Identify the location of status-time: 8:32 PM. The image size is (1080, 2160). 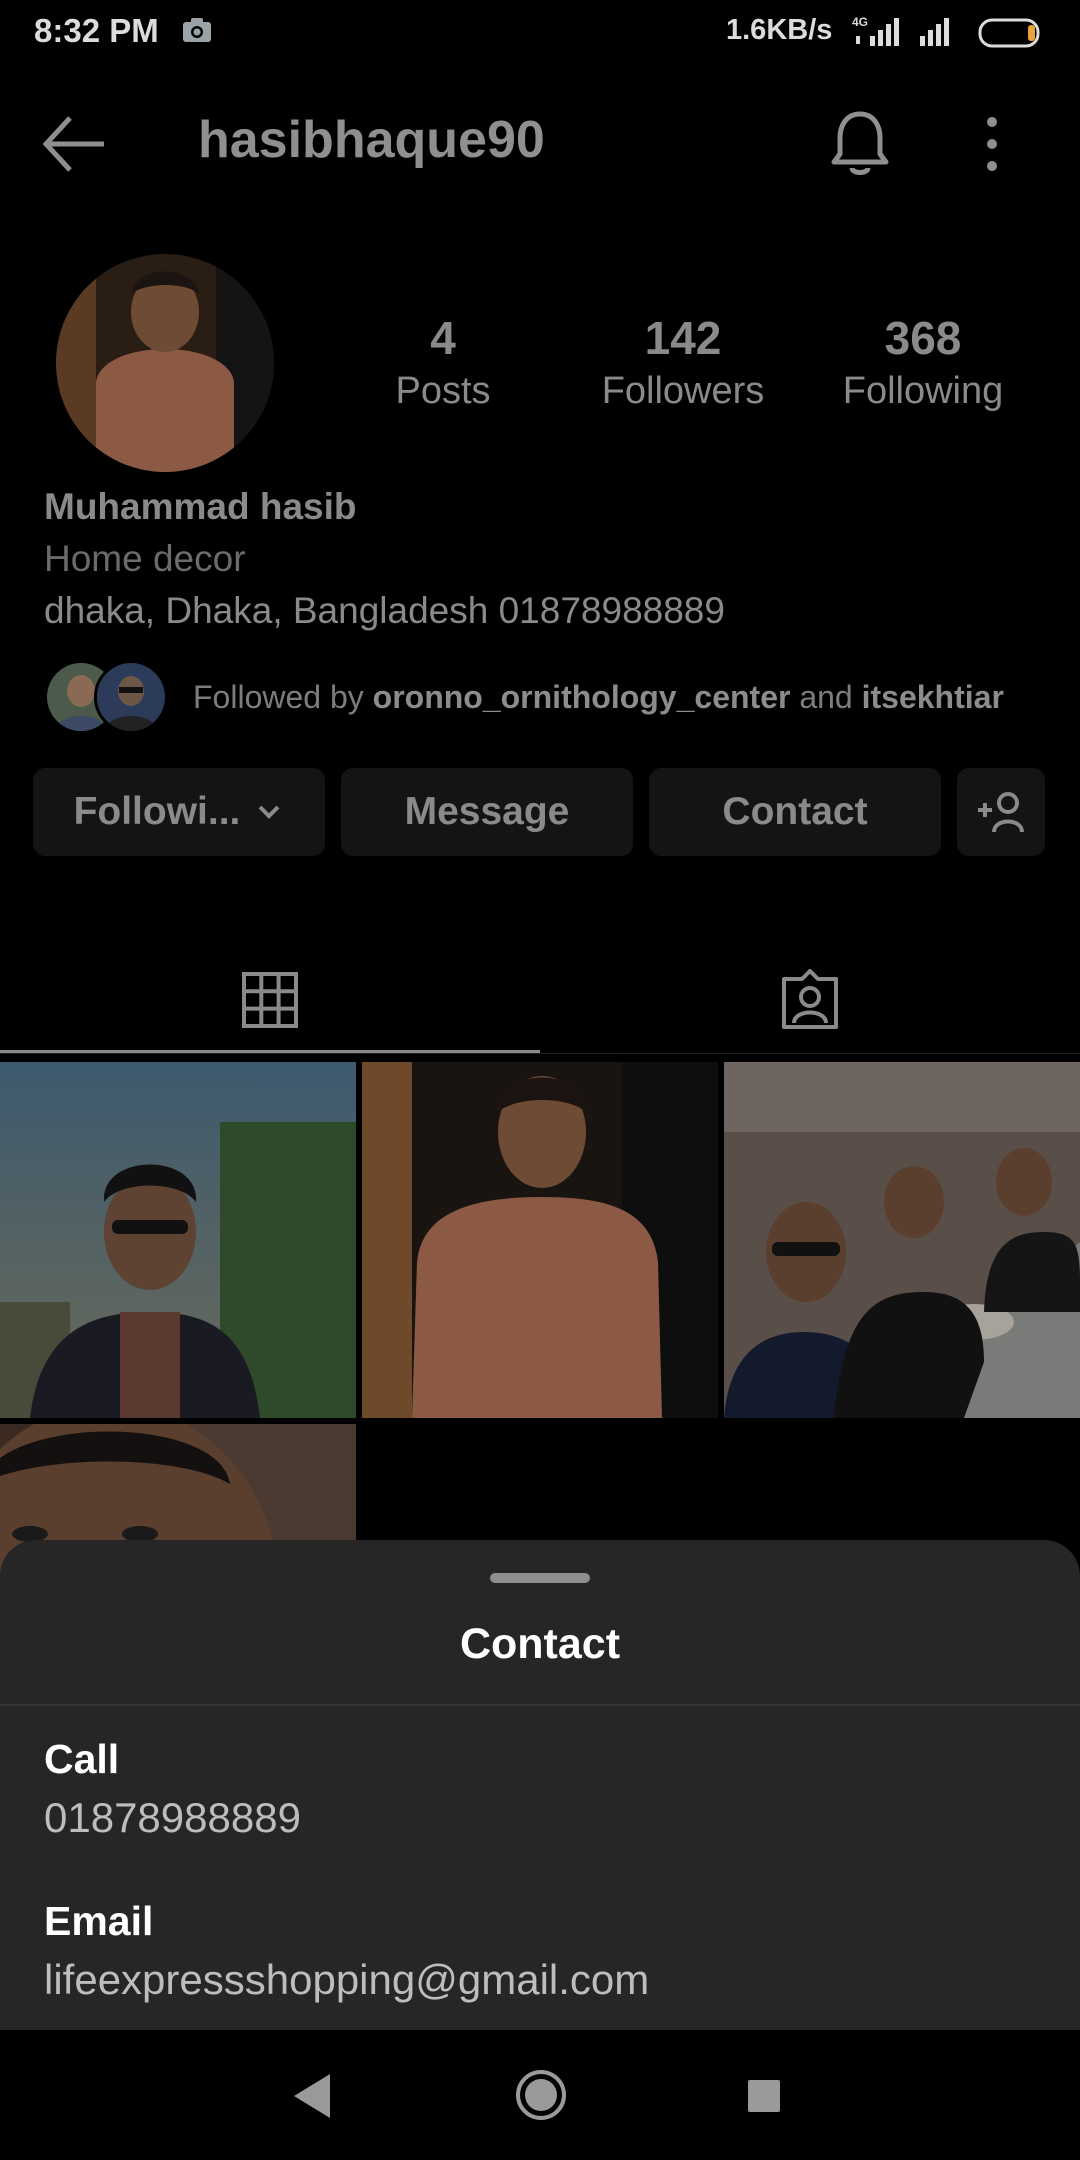
(96, 30).